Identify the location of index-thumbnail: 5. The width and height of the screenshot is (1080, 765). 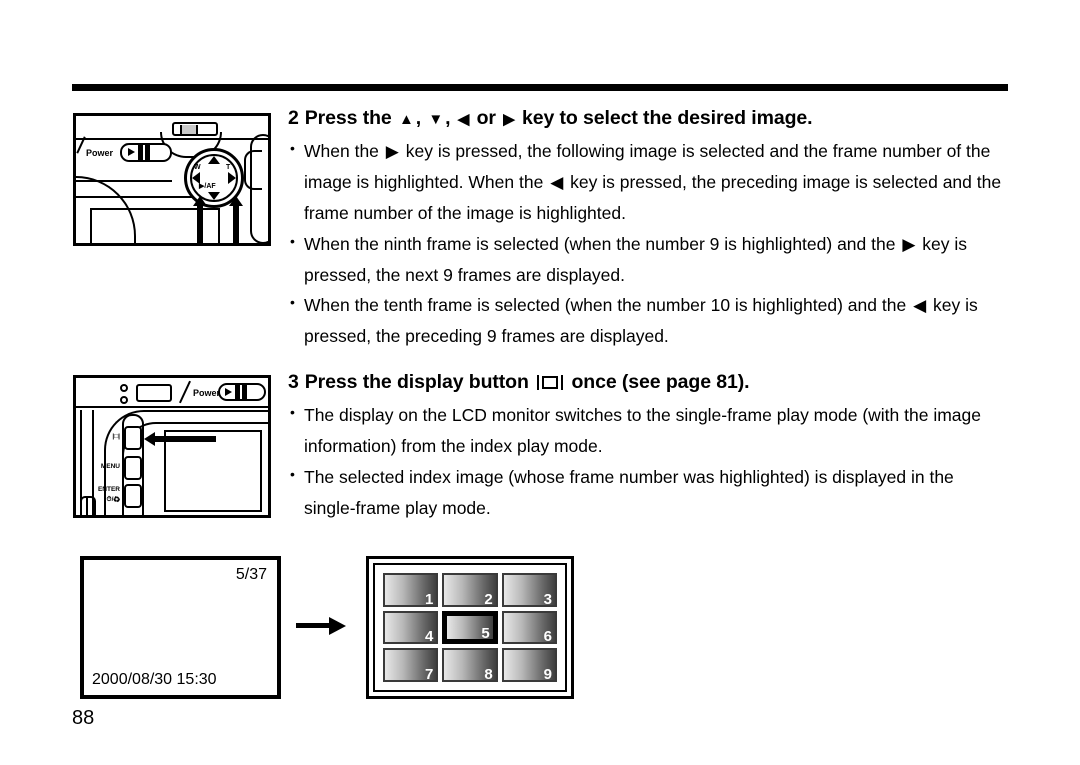
(470, 627).